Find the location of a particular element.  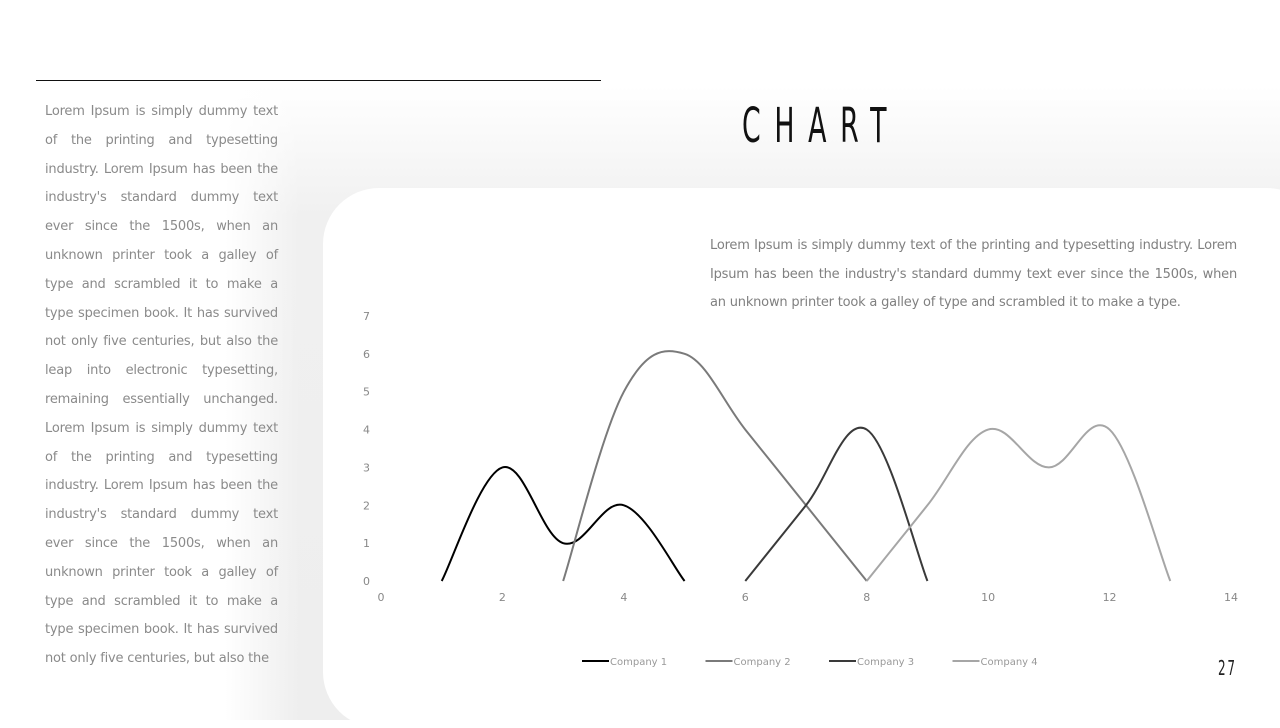

y-tick-label: 1 is located at coordinates (366, 543).